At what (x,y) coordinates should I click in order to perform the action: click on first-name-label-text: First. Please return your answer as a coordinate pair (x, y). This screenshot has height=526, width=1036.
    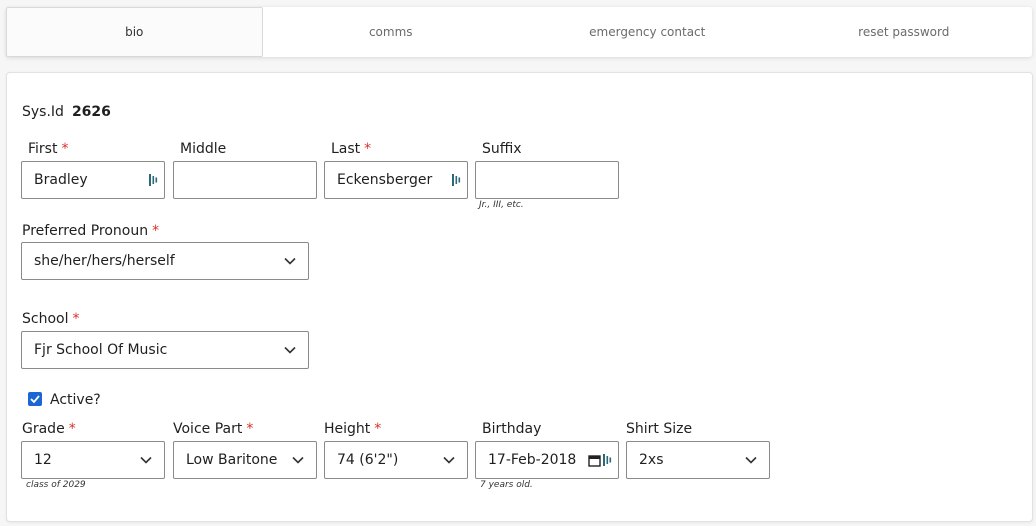
    Looking at the image, I should click on (43, 149).